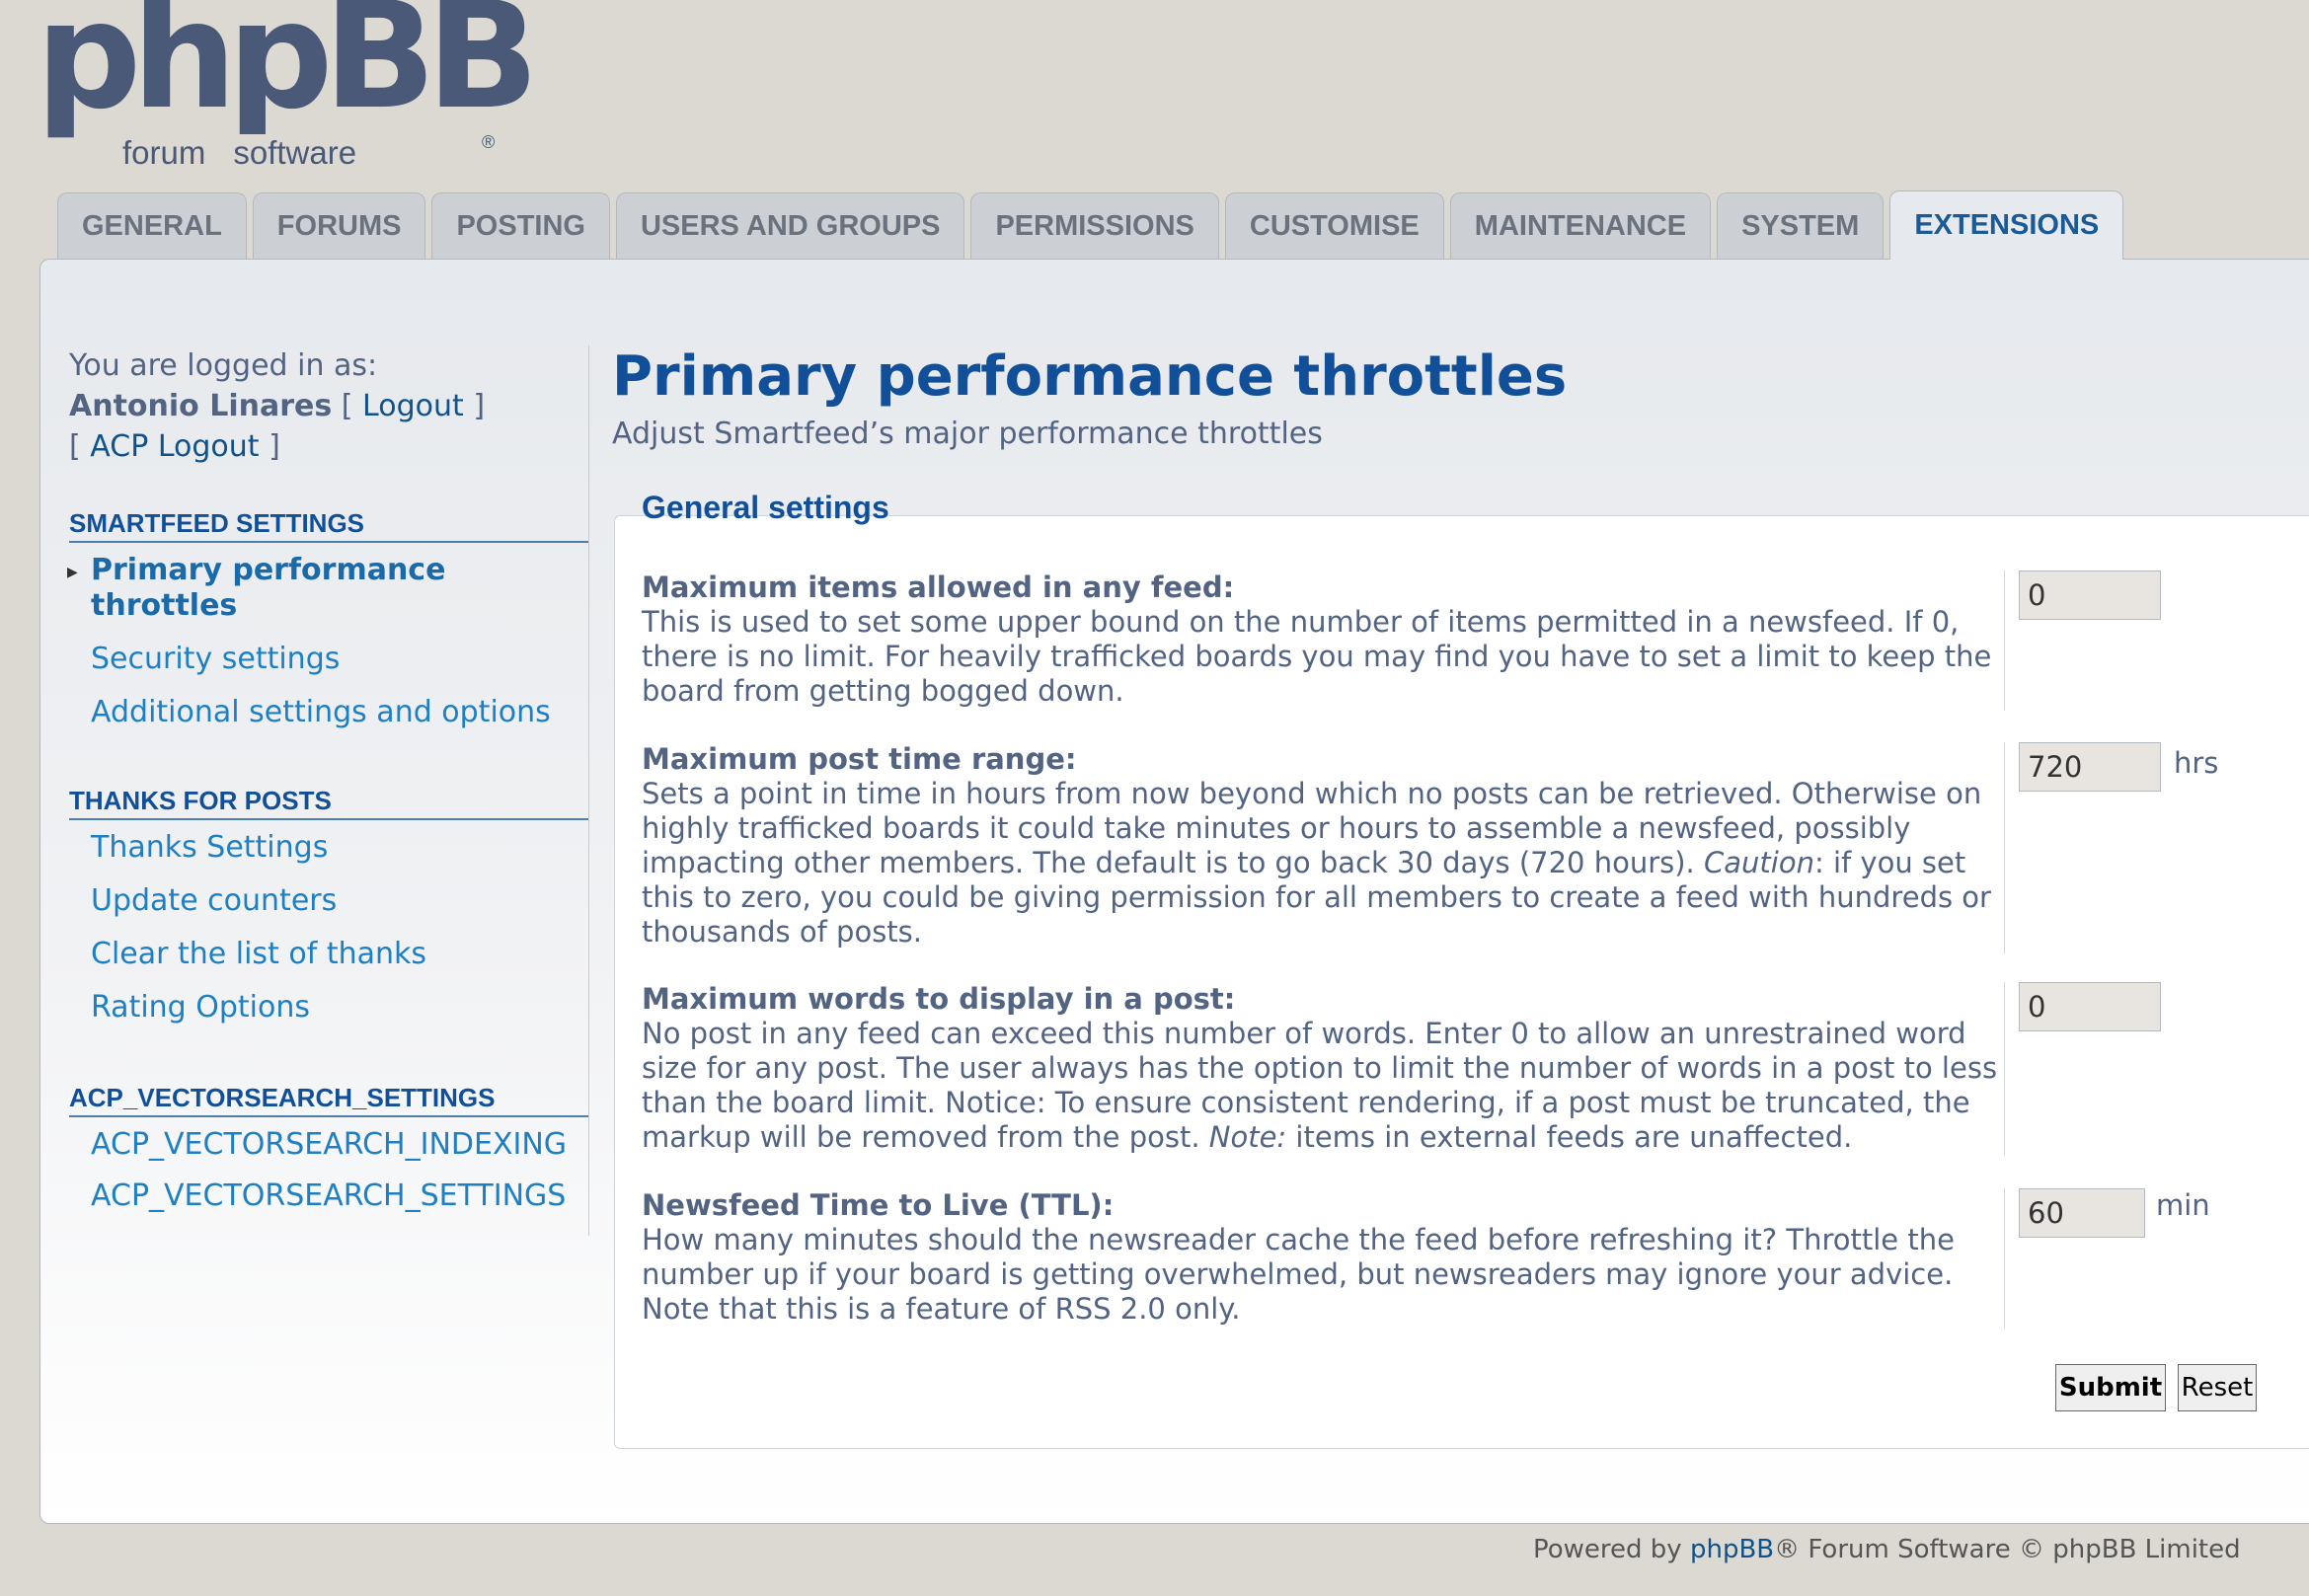 Image resolution: width=2309 pixels, height=1596 pixels. What do you see at coordinates (939, 587) in the screenshot?
I see `setting-label: Maximum items allowed in any feed:` at bounding box center [939, 587].